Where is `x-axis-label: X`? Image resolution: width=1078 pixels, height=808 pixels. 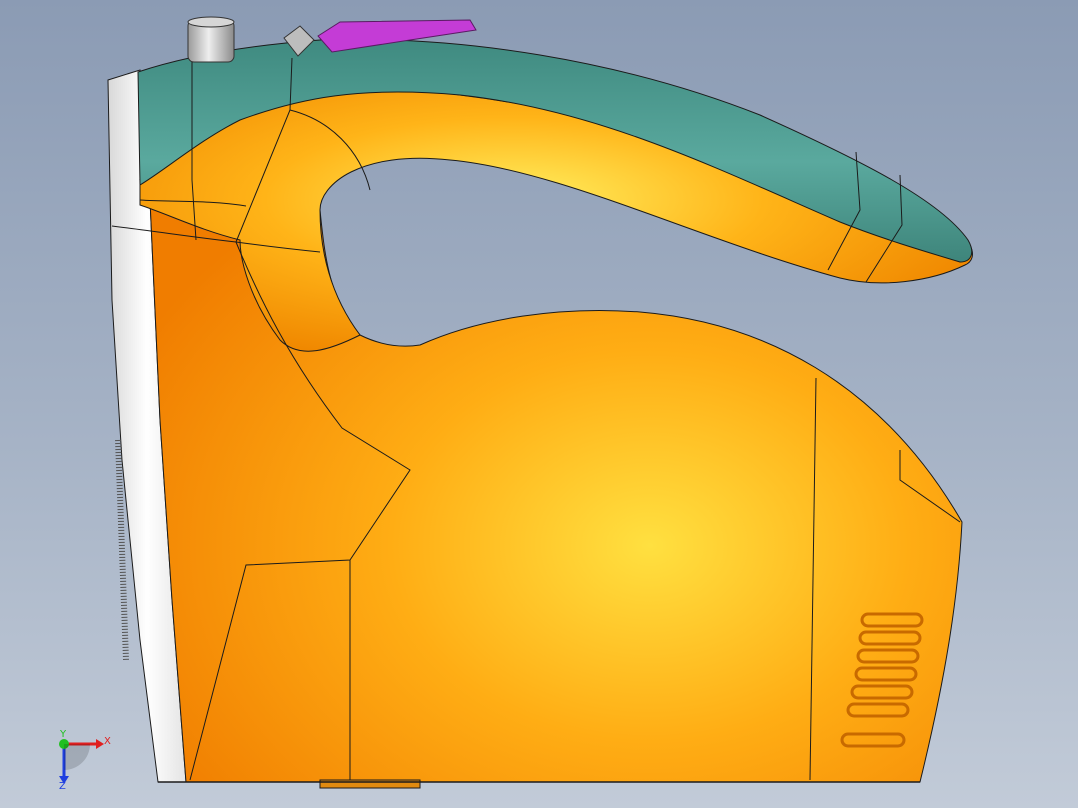 x-axis-label: X is located at coordinates (107, 741).